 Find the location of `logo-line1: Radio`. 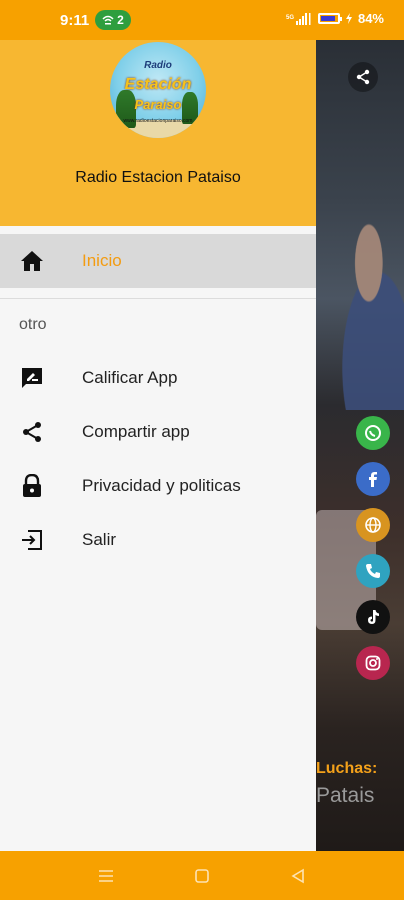

logo-line1: Radio is located at coordinates (158, 65).